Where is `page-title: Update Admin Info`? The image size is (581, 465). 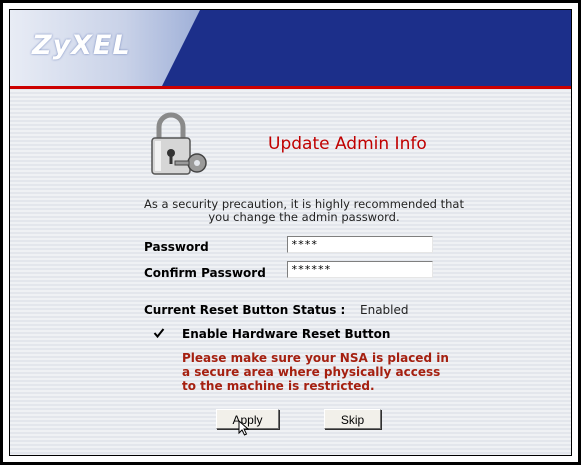 page-title: Update Admin Info is located at coordinates (347, 144).